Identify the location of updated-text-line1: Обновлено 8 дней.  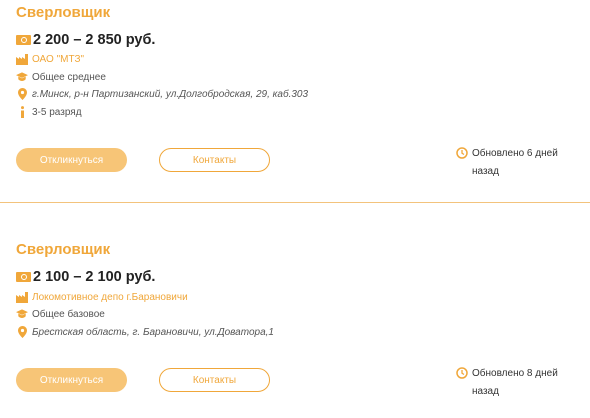
(515, 373).